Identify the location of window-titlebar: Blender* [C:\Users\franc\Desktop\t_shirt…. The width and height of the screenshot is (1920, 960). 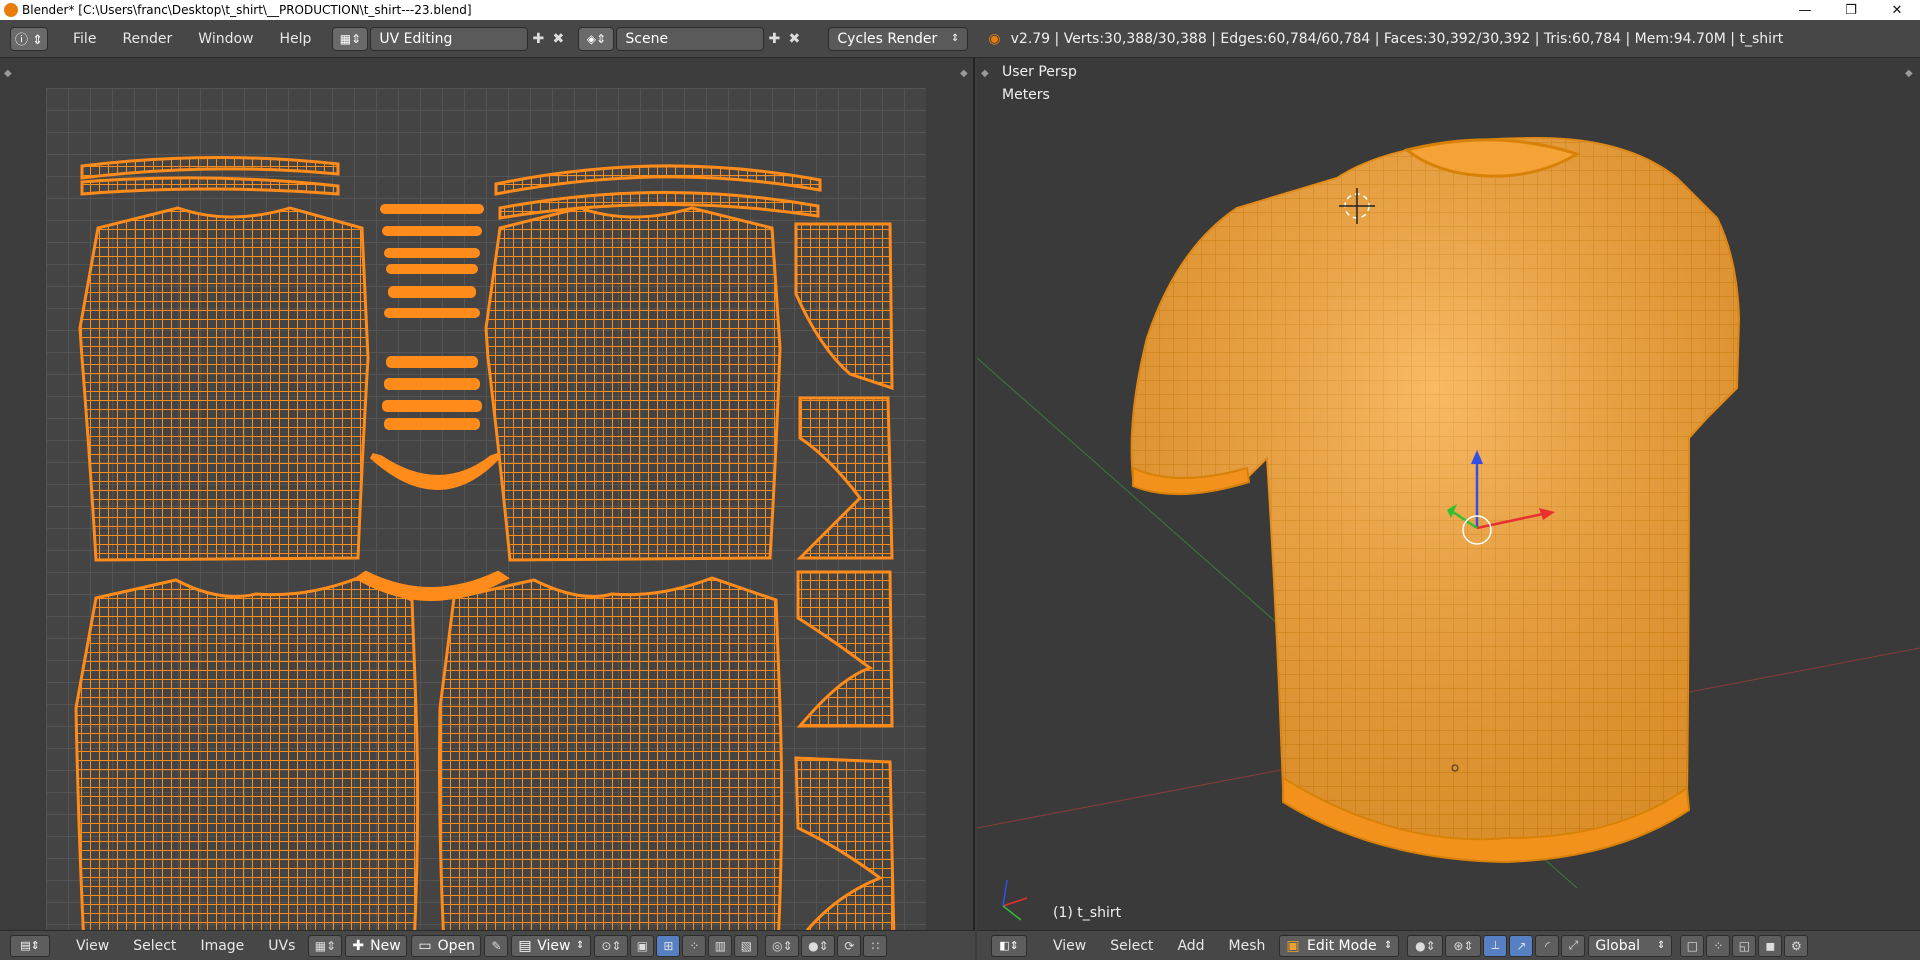
(960, 10).